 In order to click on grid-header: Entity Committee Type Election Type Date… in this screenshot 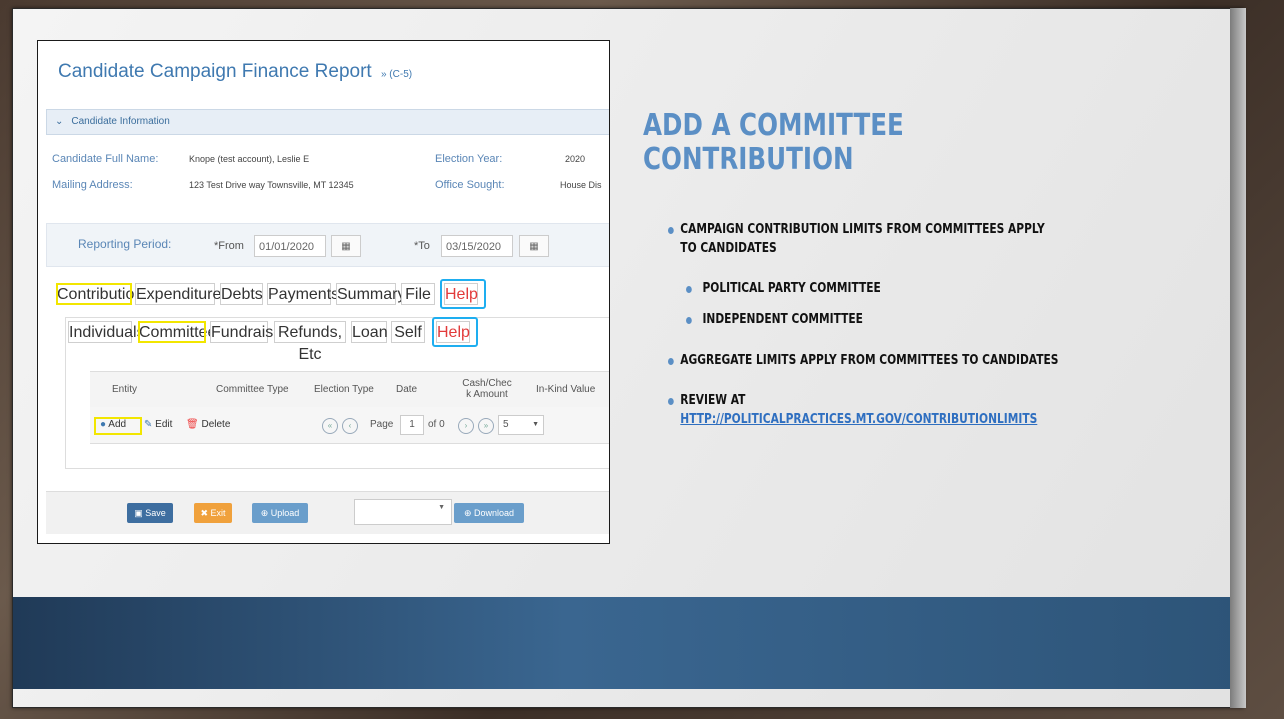, I will do `click(349, 390)`.